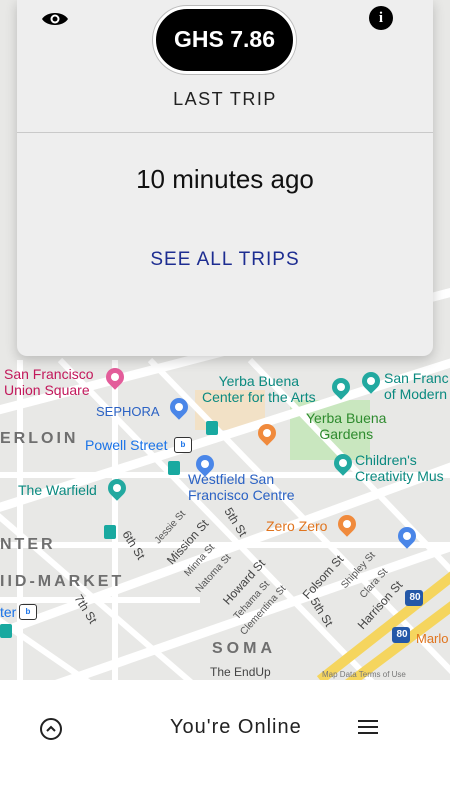 This screenshot has width=450, height=800. I want to click on map-label-center: NTER, so click(28, 544).